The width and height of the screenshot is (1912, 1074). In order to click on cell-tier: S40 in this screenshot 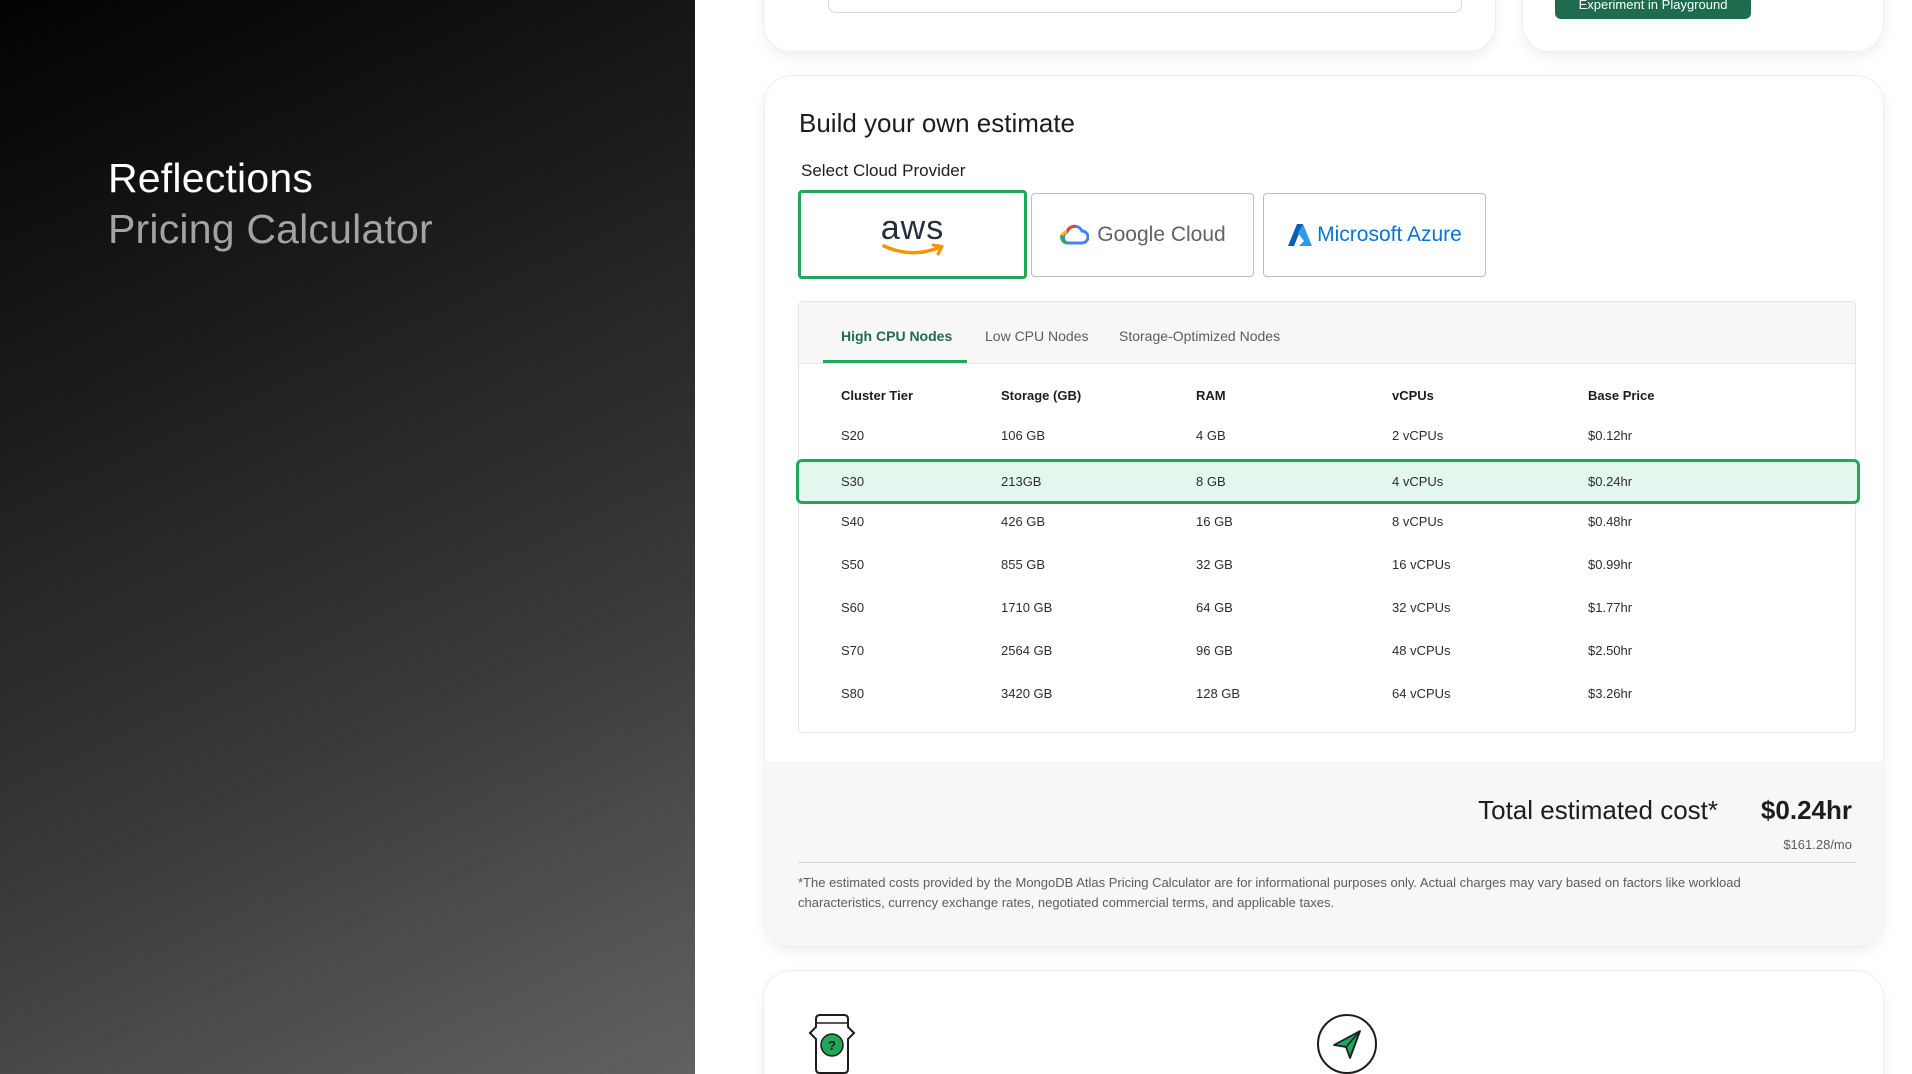, I will do `click(853, 521)`.